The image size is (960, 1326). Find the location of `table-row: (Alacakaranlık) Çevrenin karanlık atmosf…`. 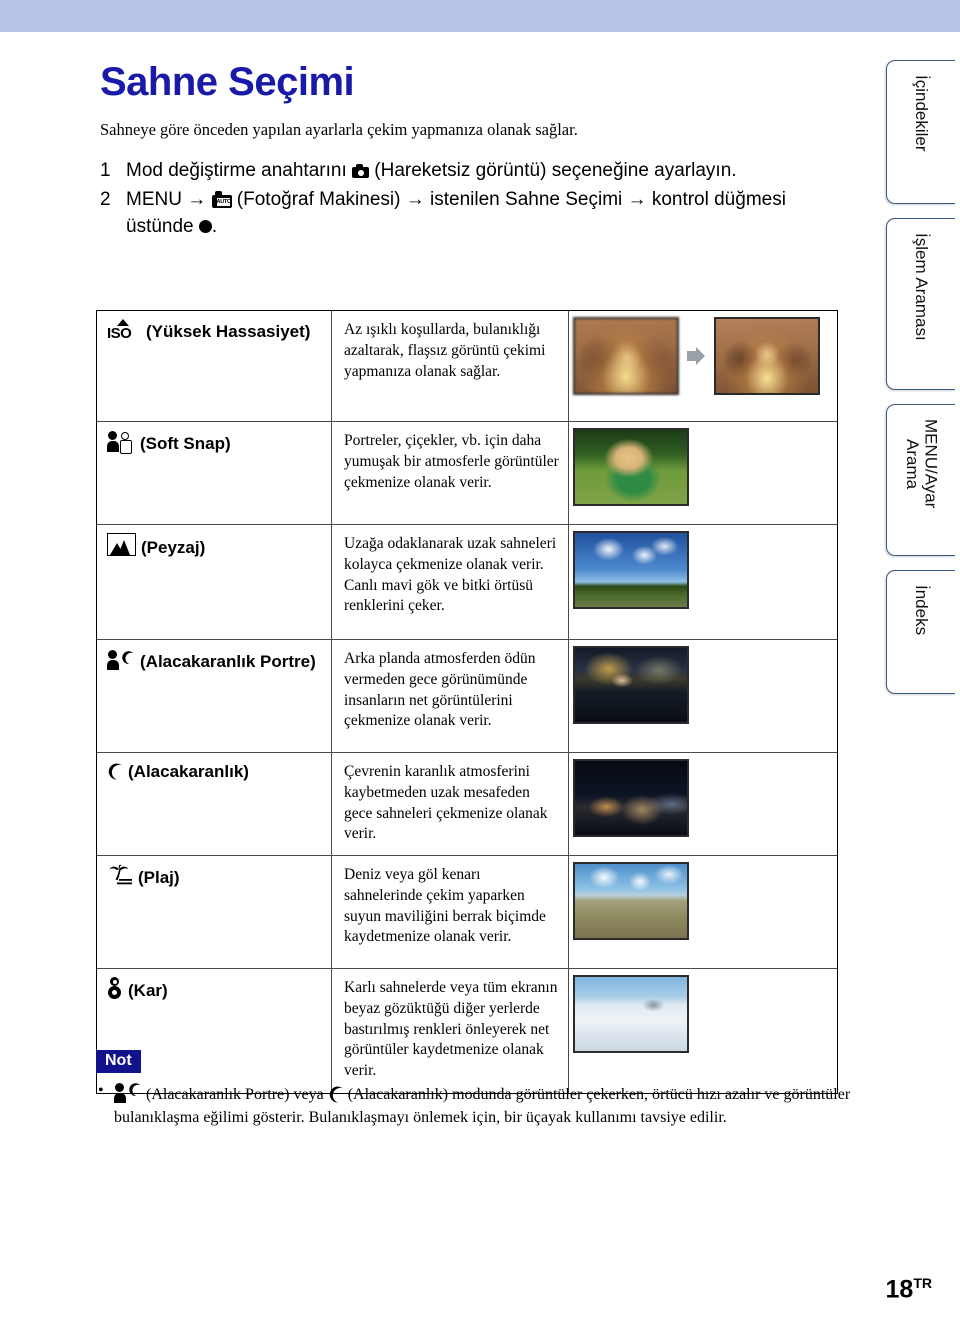

table-row: (Alacakaranlık) Çevrenin karanlık atmosf… is located at coordinates (467, 804).